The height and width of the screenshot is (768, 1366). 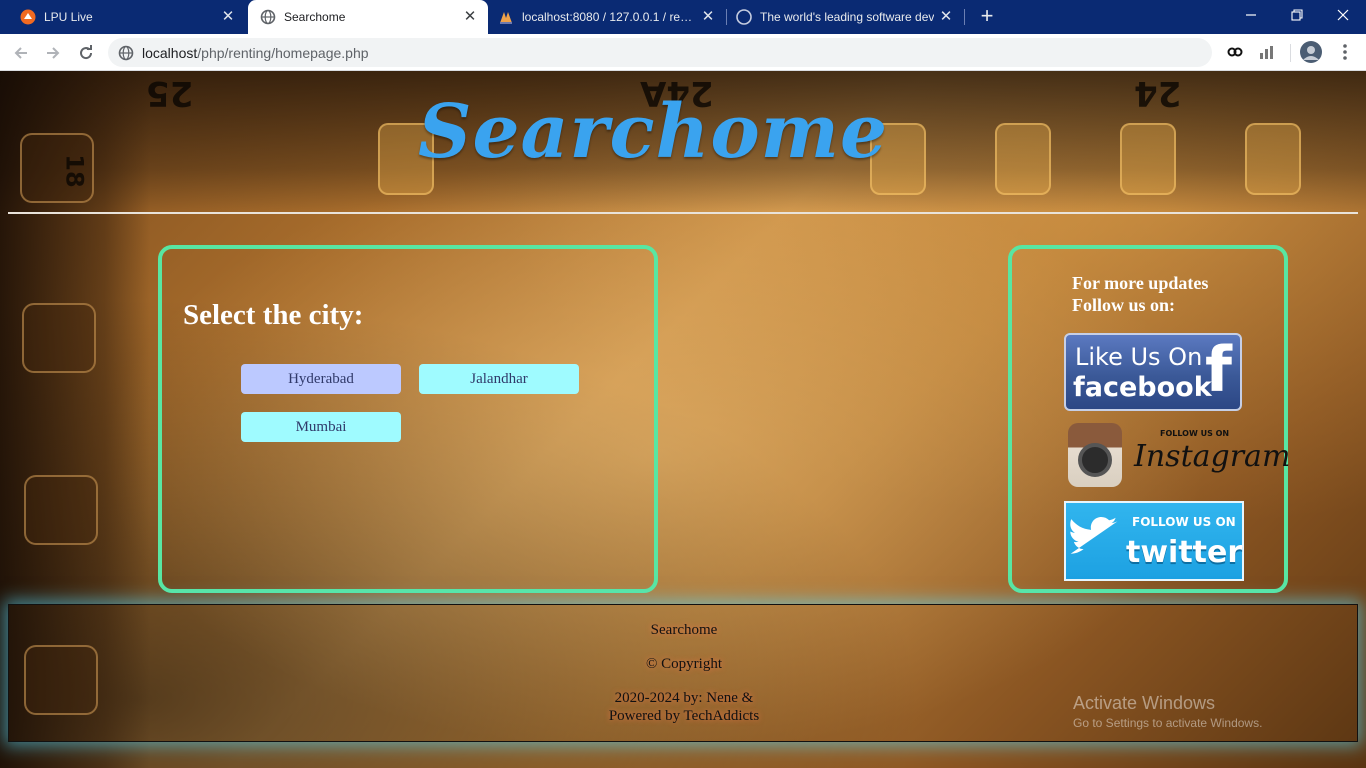 What do you see at coordinates (1184, 522) in the screenshot?
I see `twitter-follow-text: FOLLOW US ON` at bounding box center [1184, 522].